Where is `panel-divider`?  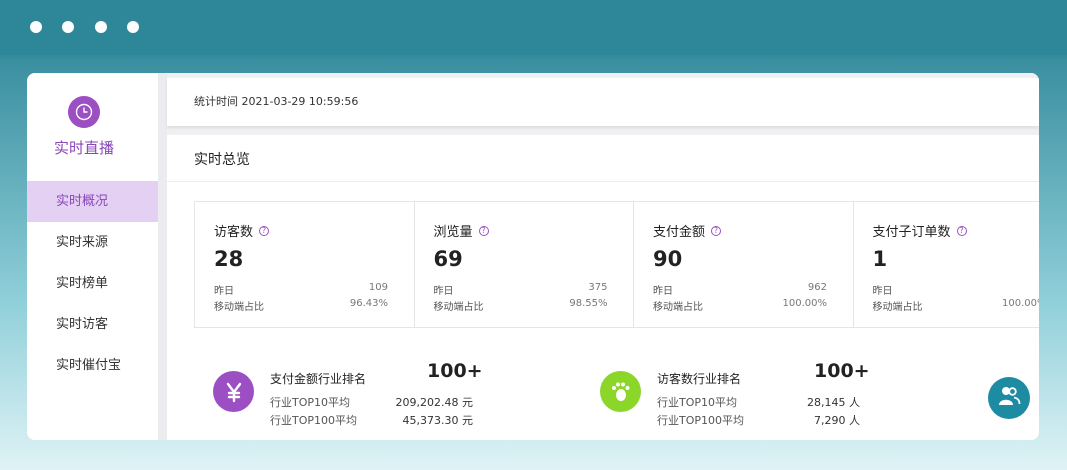
panel-divider is located at coordinates (603, 181).